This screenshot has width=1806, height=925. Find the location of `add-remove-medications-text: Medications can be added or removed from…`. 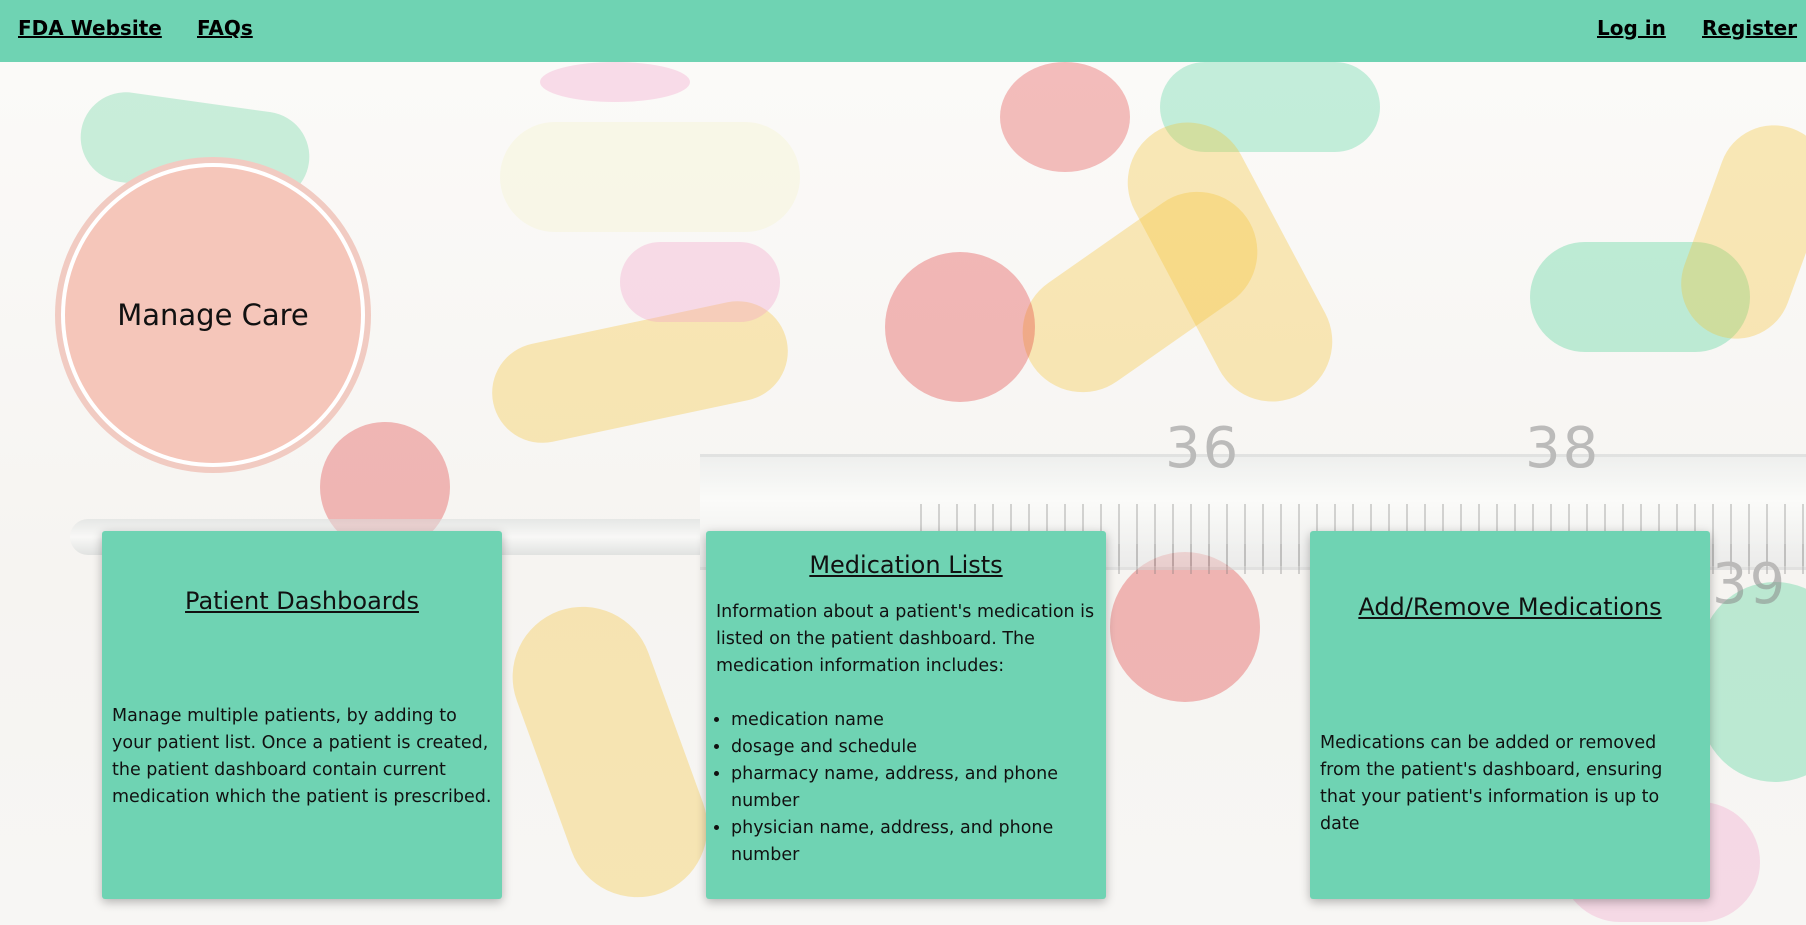

add-remove-medications-text: Medications can be added or removed from… is located at coordinates (1491, 783).